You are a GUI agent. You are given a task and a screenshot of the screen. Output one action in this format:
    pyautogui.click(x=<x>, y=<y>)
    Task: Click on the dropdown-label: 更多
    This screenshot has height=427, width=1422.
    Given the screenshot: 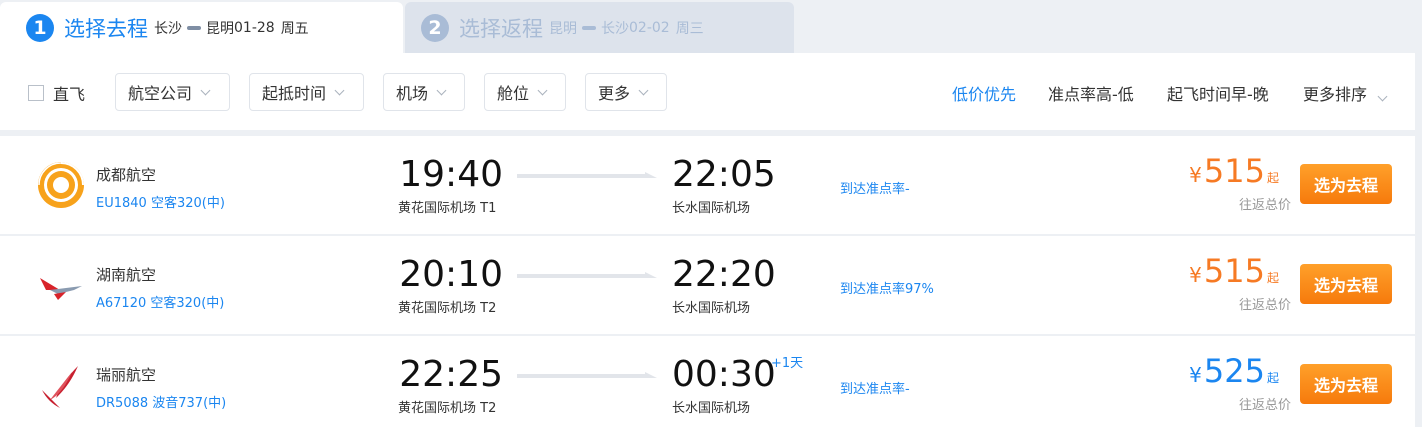 What is the action you would take?
    pyautogui.click(x=614, y=93)
    